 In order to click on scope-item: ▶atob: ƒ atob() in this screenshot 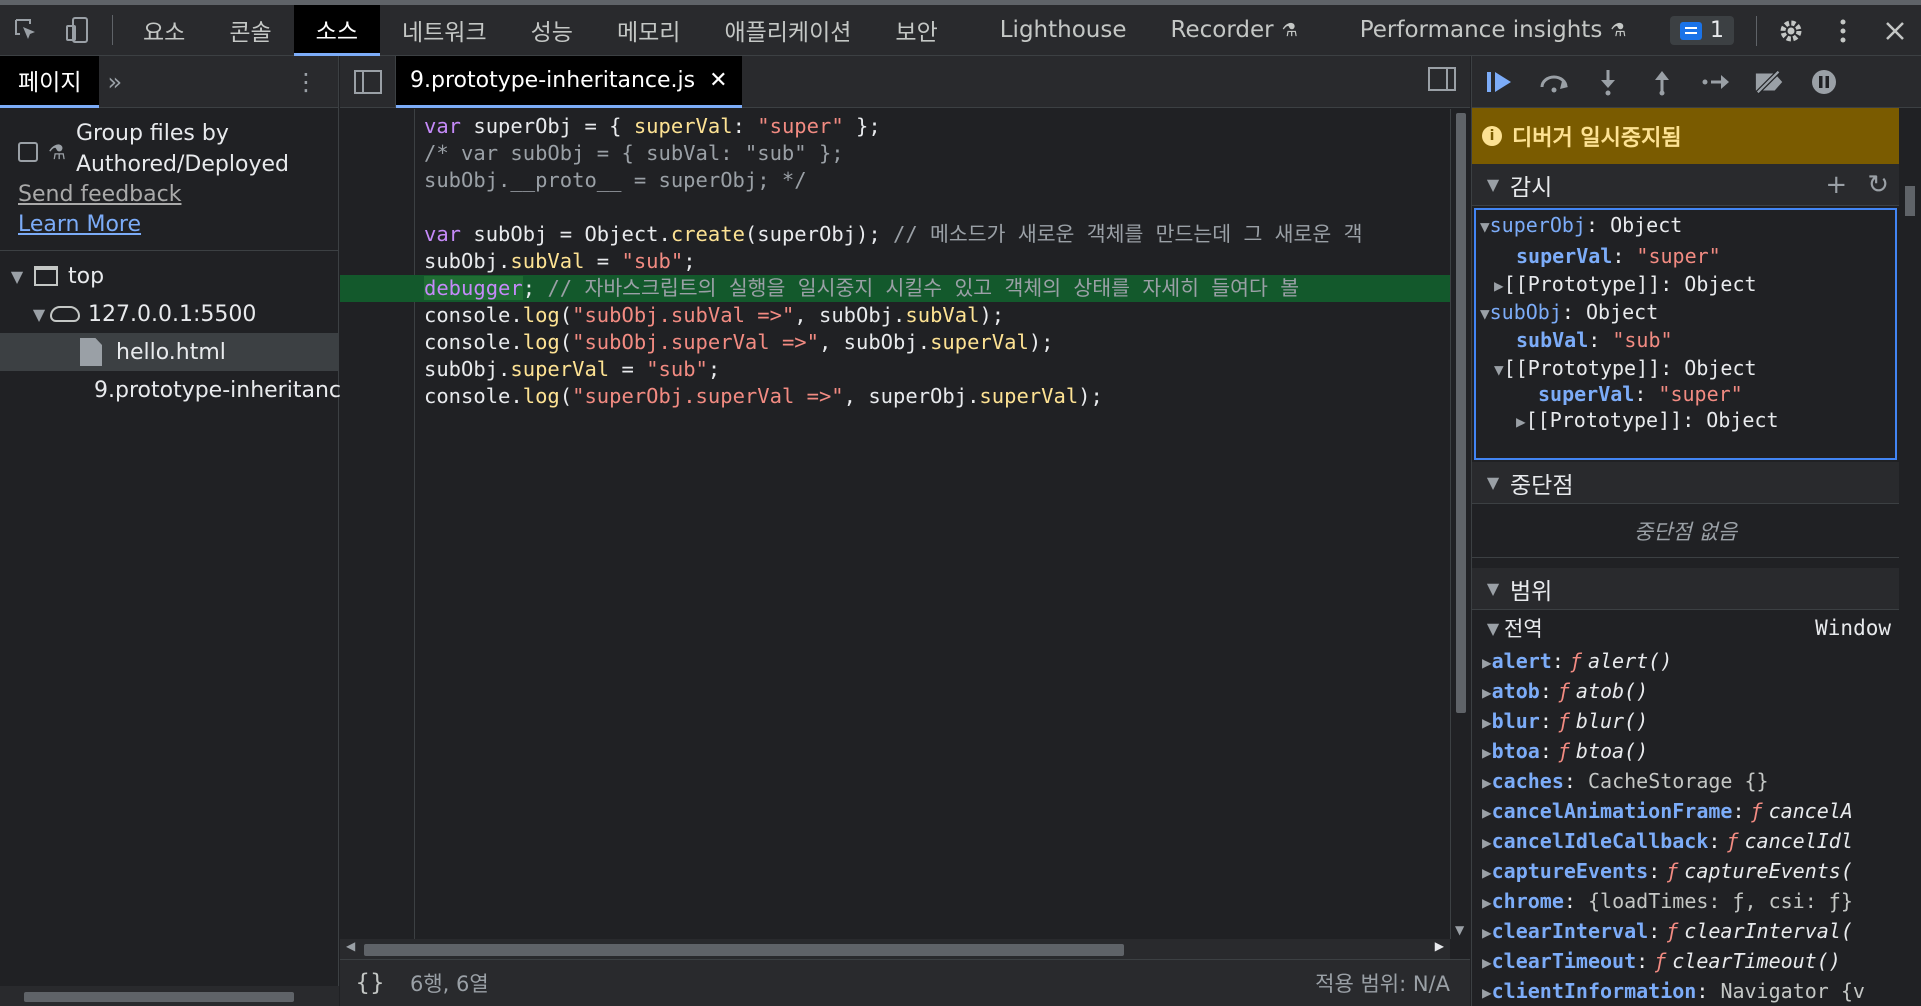, I will do `click(1696, 691)`.